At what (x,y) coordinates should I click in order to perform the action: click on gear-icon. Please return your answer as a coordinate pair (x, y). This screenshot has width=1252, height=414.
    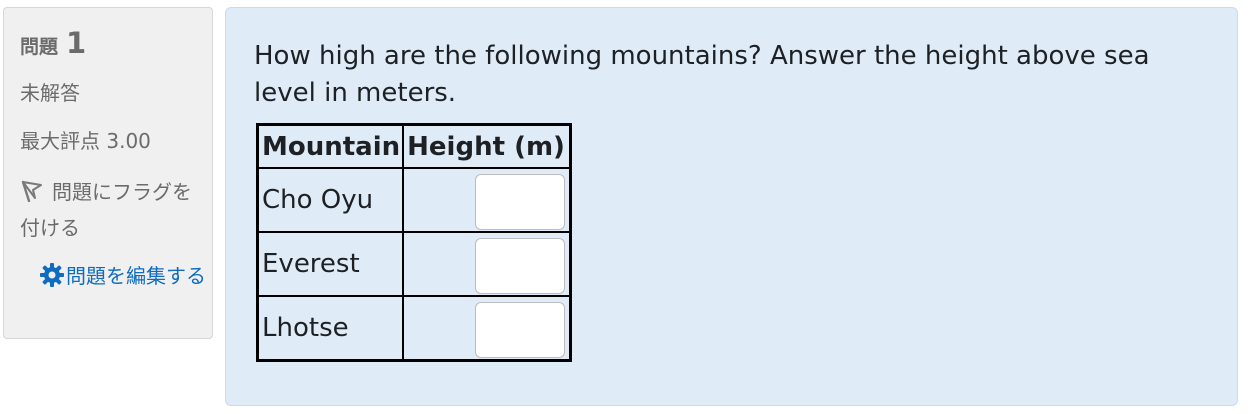
    Looking at the image, I should click on (52, 275).